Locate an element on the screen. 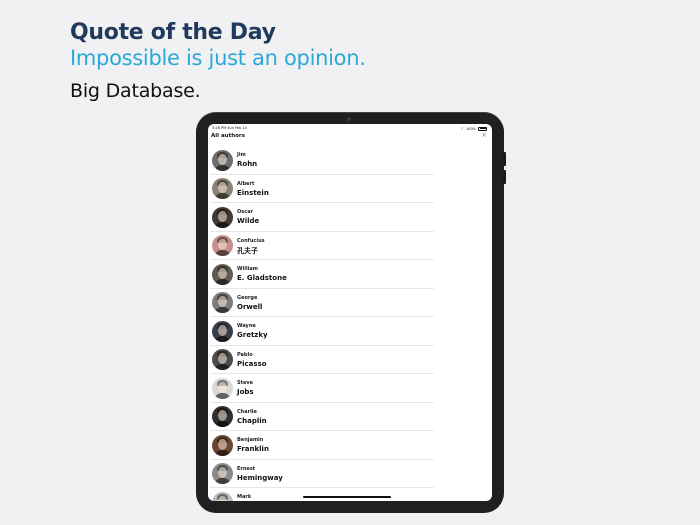 This screenshot has height=525, width=700. home-indicator is located at coordinates (347, 497).